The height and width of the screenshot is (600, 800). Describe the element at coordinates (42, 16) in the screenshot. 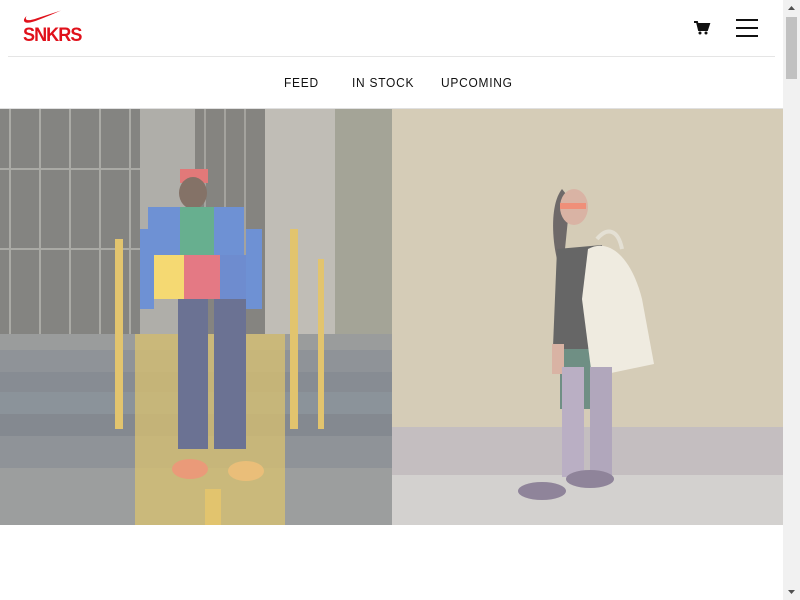

I see `swoosh-icon` at that location.